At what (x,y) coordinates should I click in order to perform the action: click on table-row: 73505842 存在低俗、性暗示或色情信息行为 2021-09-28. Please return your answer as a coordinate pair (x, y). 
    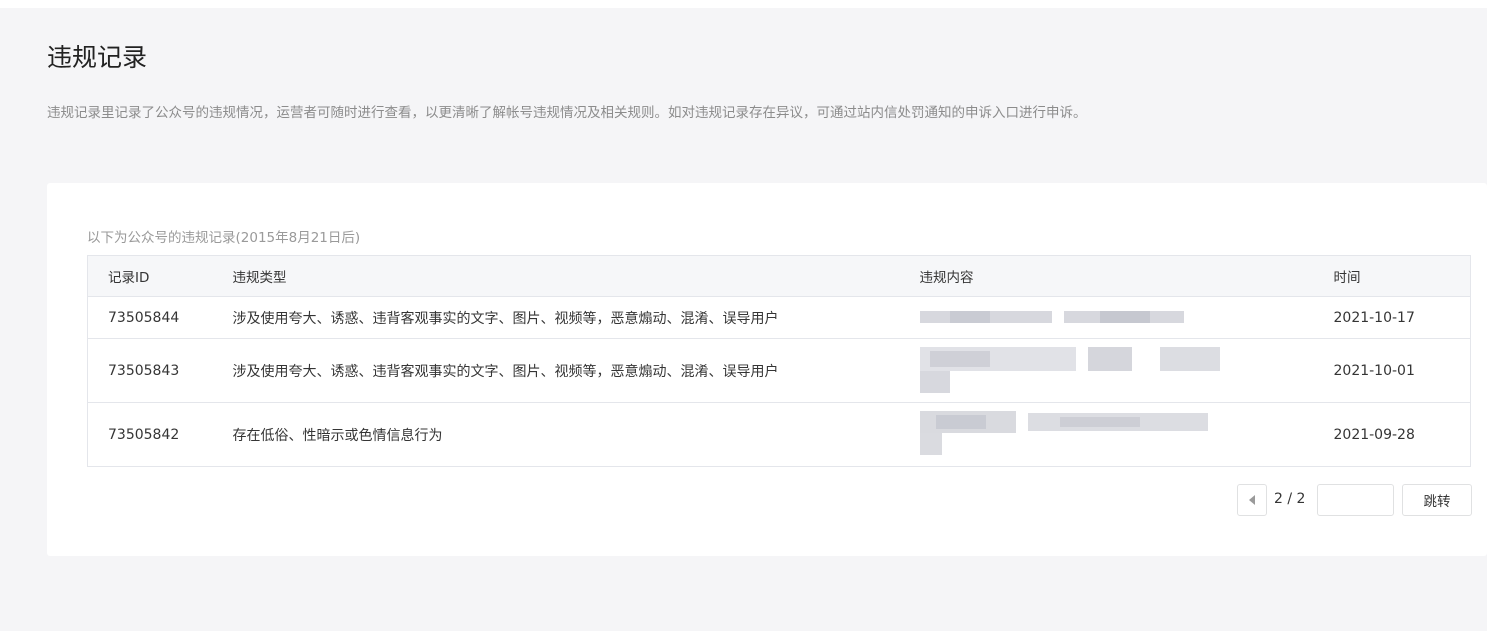
    Looking at the image, I should click on (779, 434).